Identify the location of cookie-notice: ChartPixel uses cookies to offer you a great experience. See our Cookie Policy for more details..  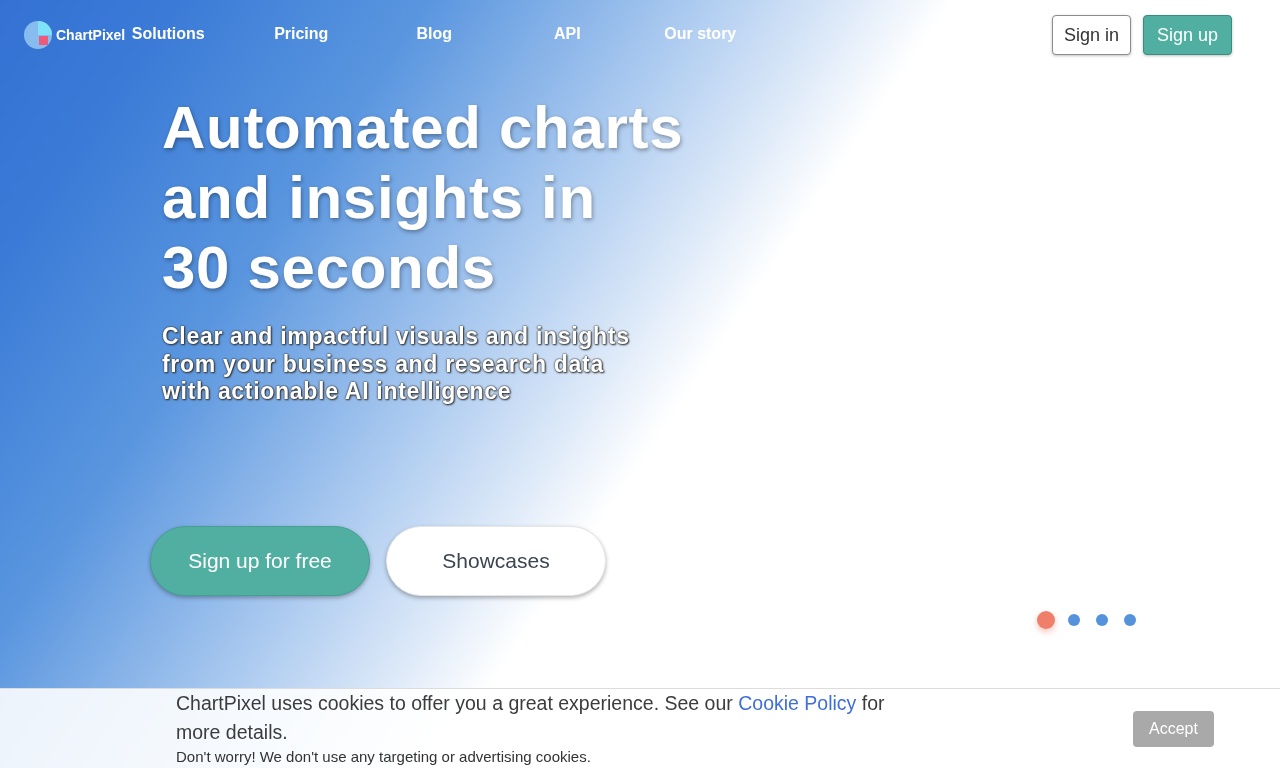
(531, 718).